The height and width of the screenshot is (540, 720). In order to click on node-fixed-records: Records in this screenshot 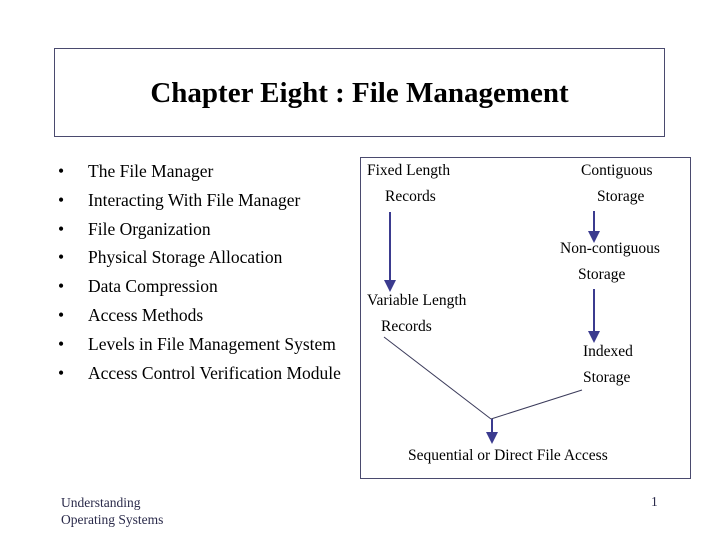, I will do `click(410, 196)`.